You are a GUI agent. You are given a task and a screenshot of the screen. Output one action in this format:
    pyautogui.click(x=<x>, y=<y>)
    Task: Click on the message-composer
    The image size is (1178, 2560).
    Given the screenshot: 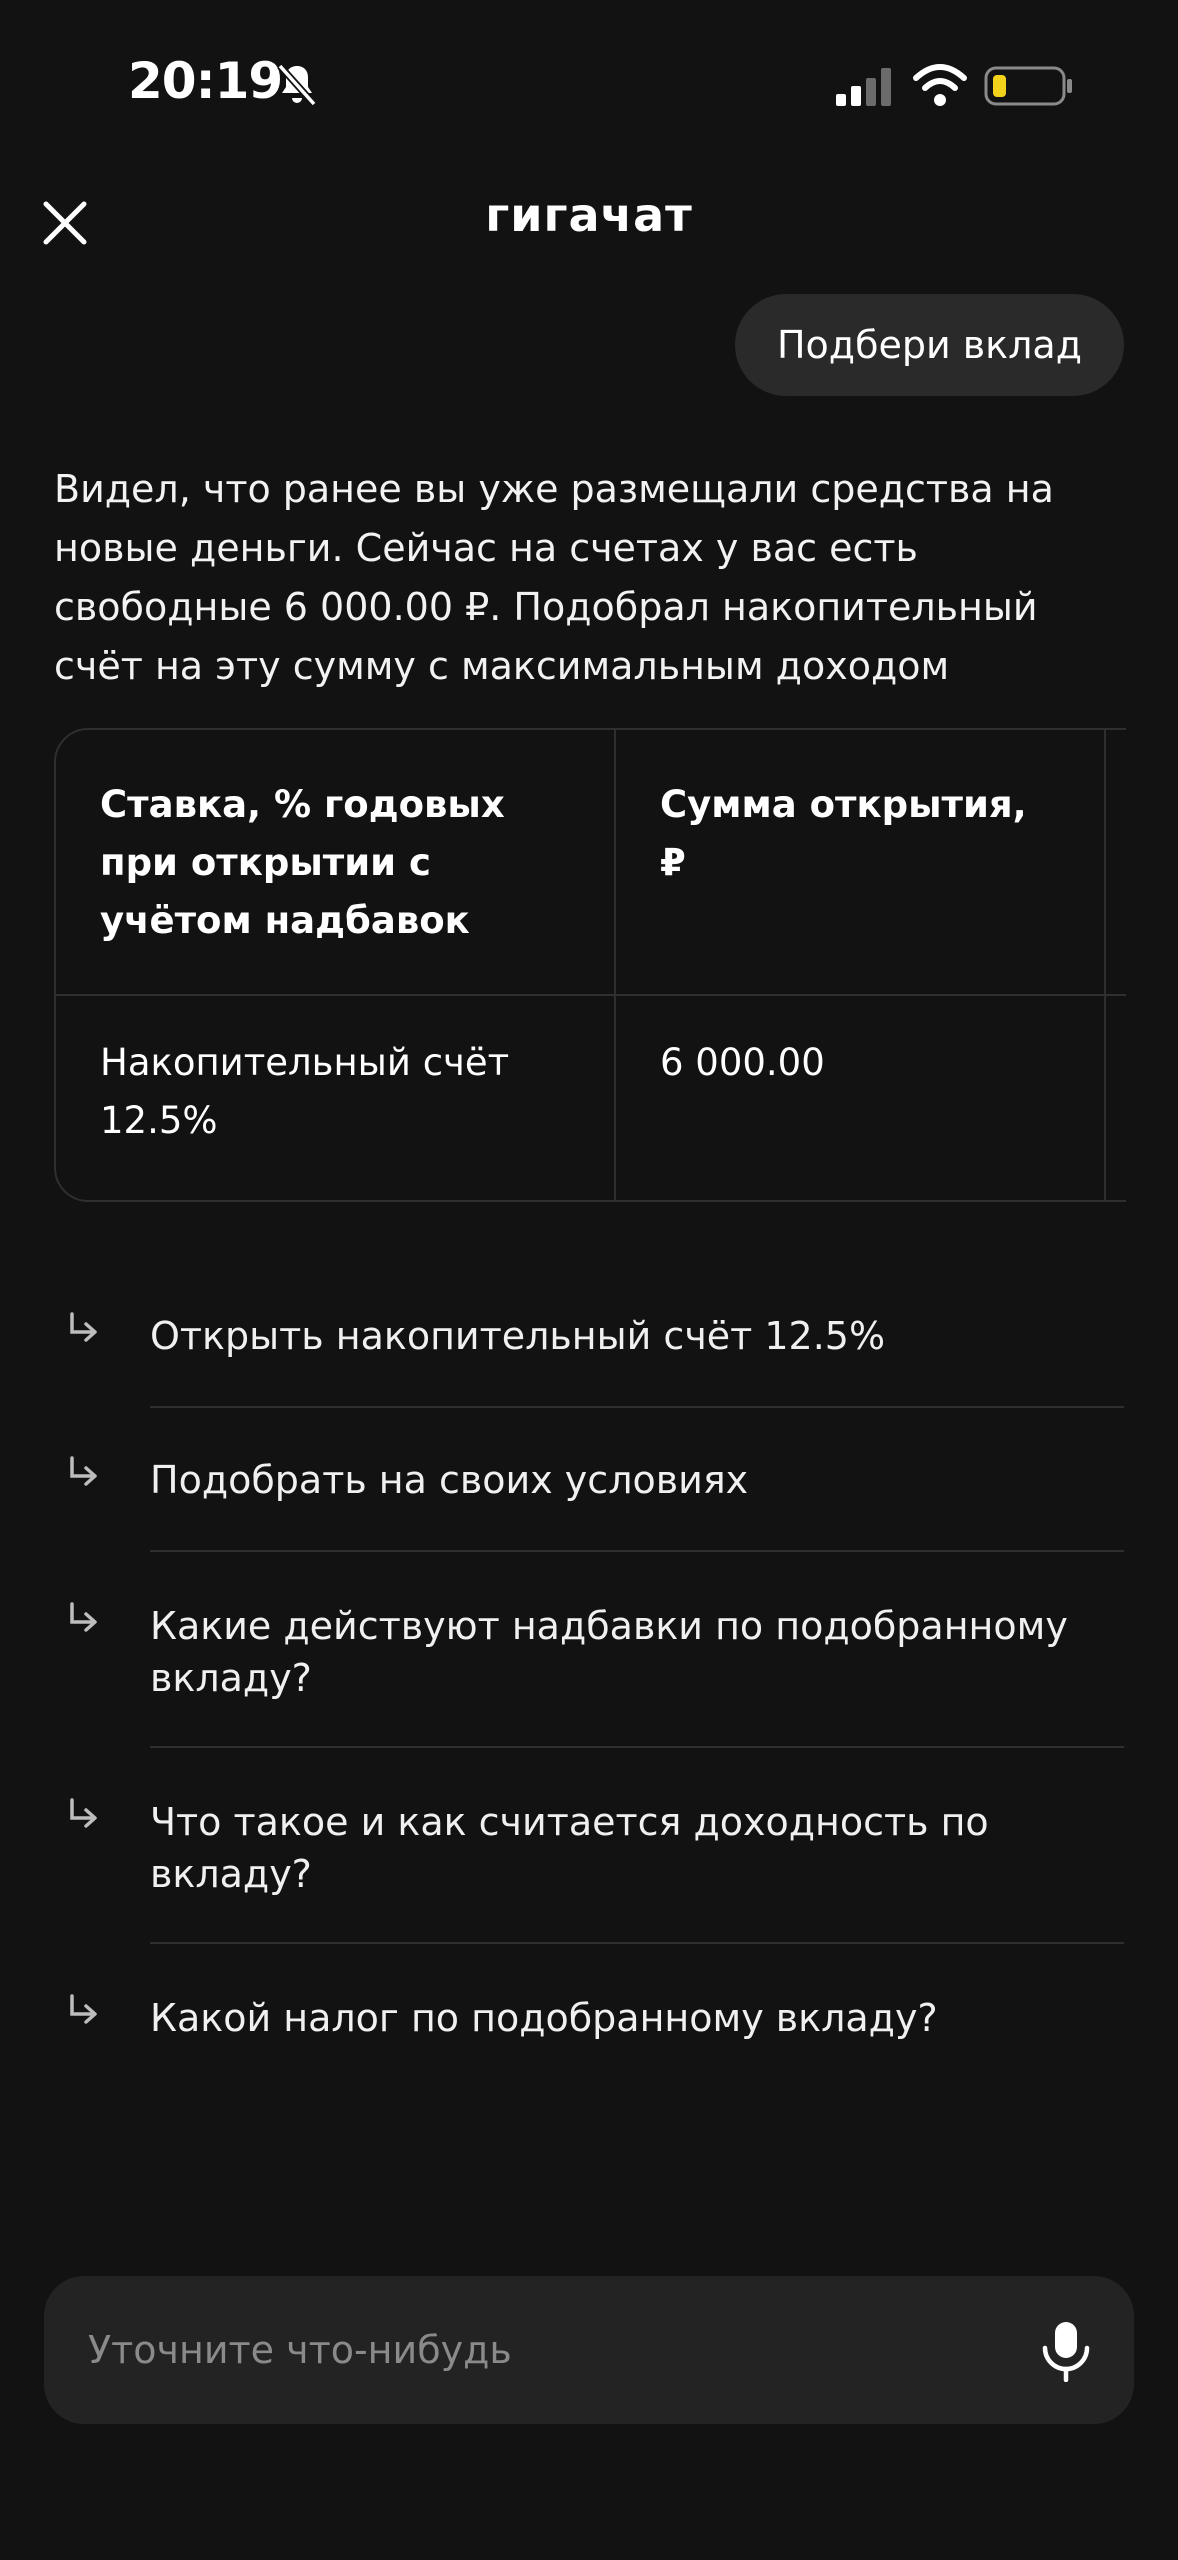 What is the action you would take?
    pyautogui.click(x=589, y=2350)
    